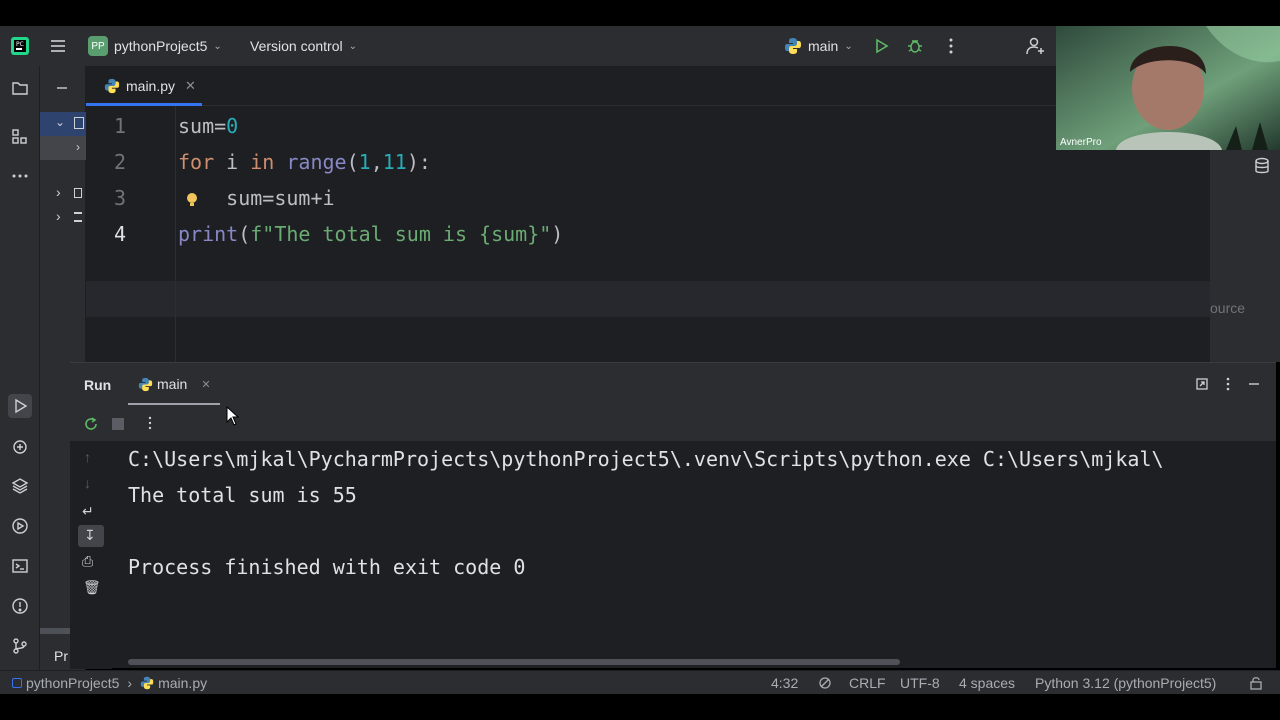  I want to click on rerun-icon, so click(91, 424).